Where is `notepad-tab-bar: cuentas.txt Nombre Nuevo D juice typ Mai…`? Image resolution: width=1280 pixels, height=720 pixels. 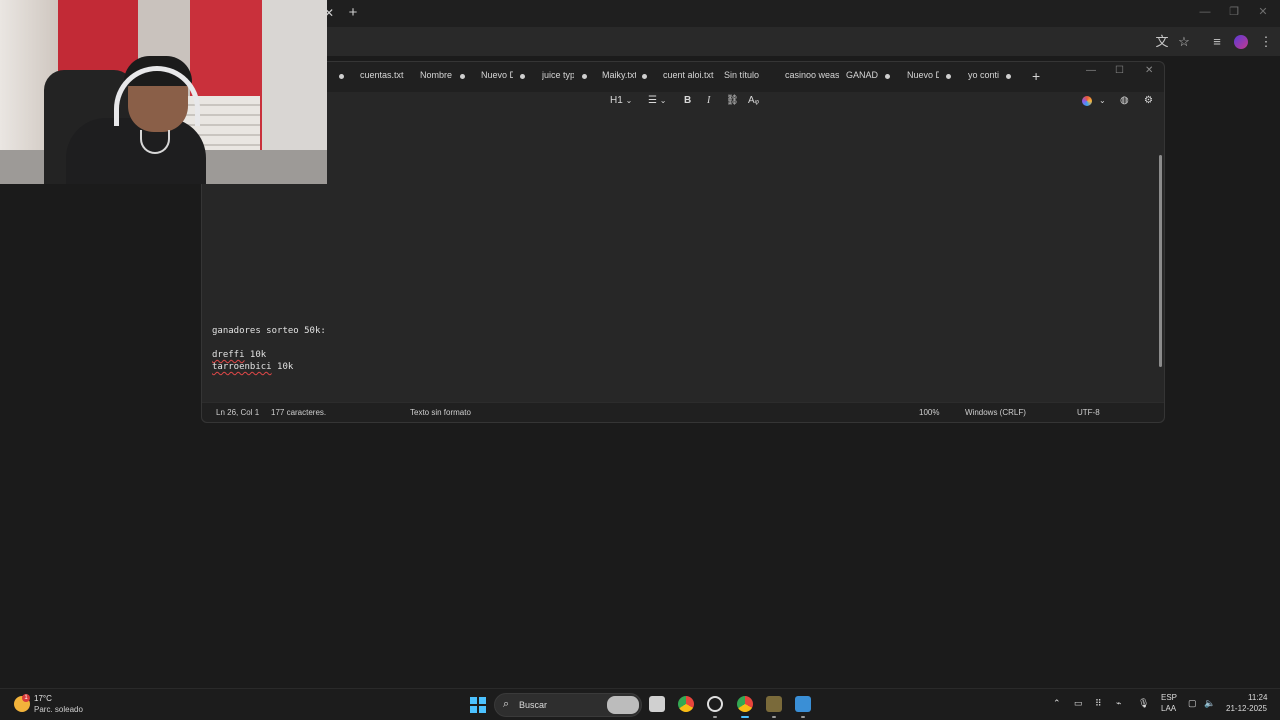 notepad-tab-bar: cuentas.txt Nombre Nuevo D juice typ Mai… is located at coordinates (683, 77).